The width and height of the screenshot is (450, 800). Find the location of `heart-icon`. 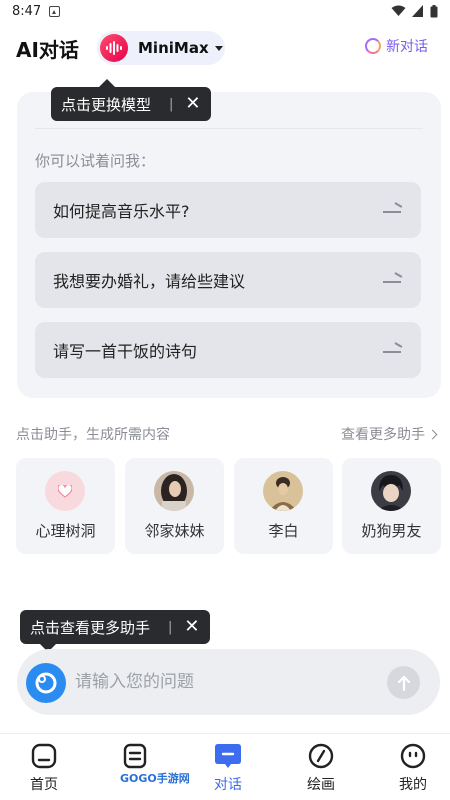

heart-icon is located at coordinates (65, 491).